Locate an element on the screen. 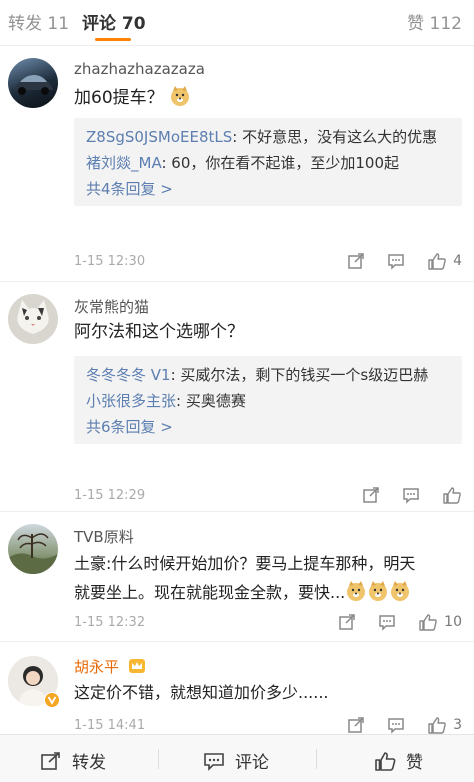 The width and height of the screenshot is (474, 782). landscape-photo-icon is located at coordinates (33, 553).